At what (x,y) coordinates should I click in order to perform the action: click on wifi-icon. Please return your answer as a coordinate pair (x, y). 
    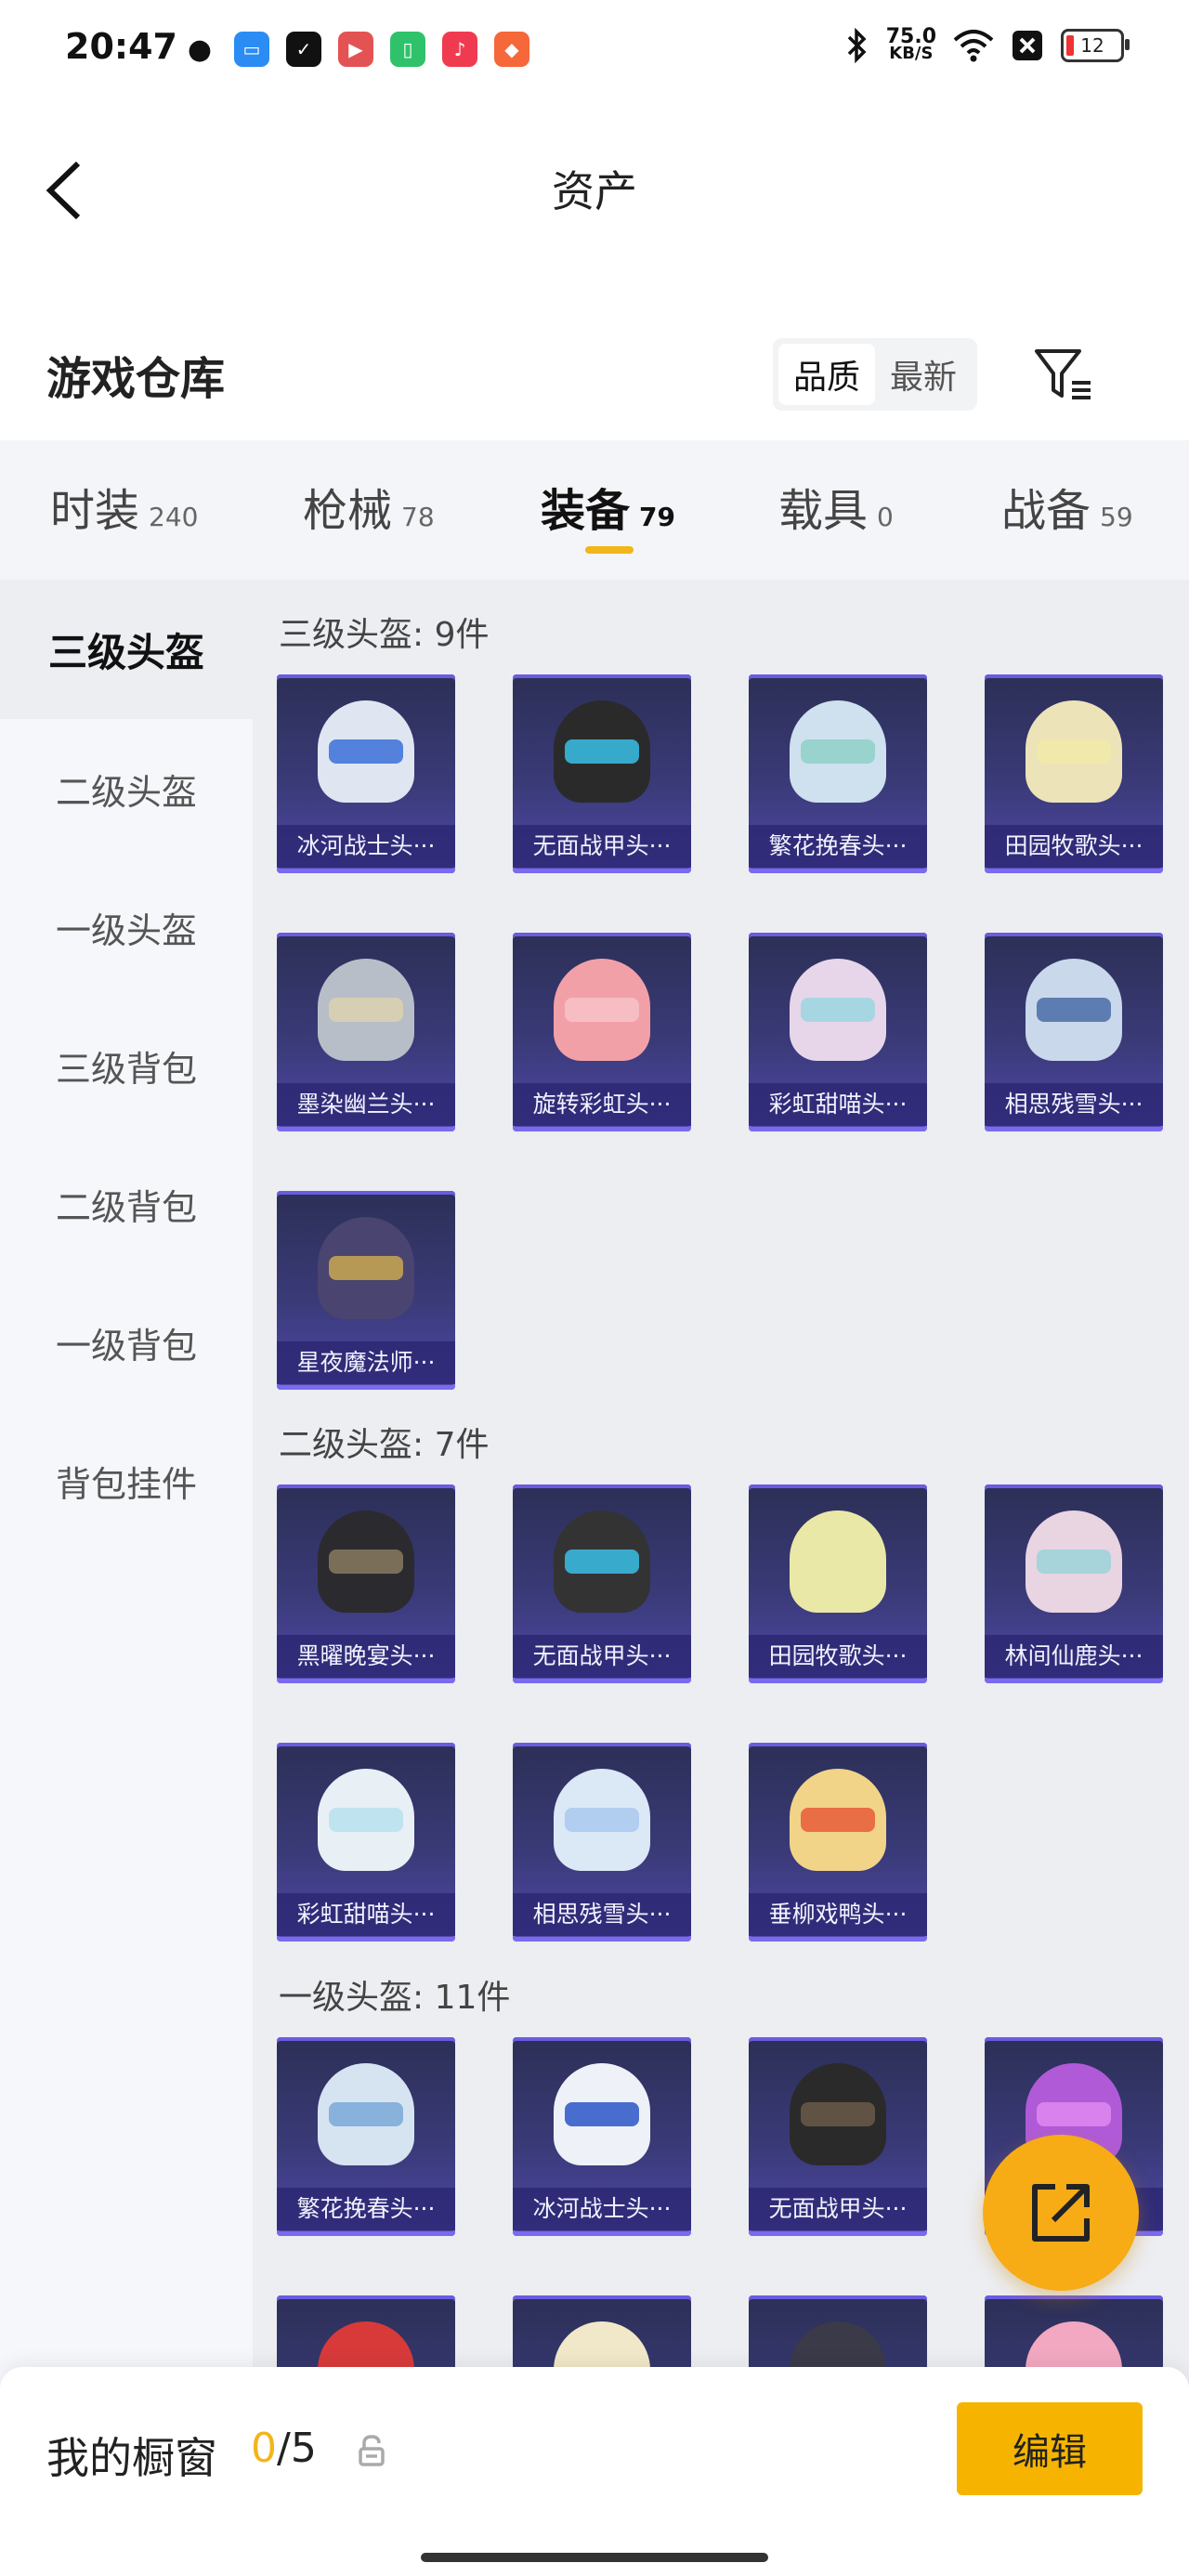
    Looking at the image, I should click on (974, 46).